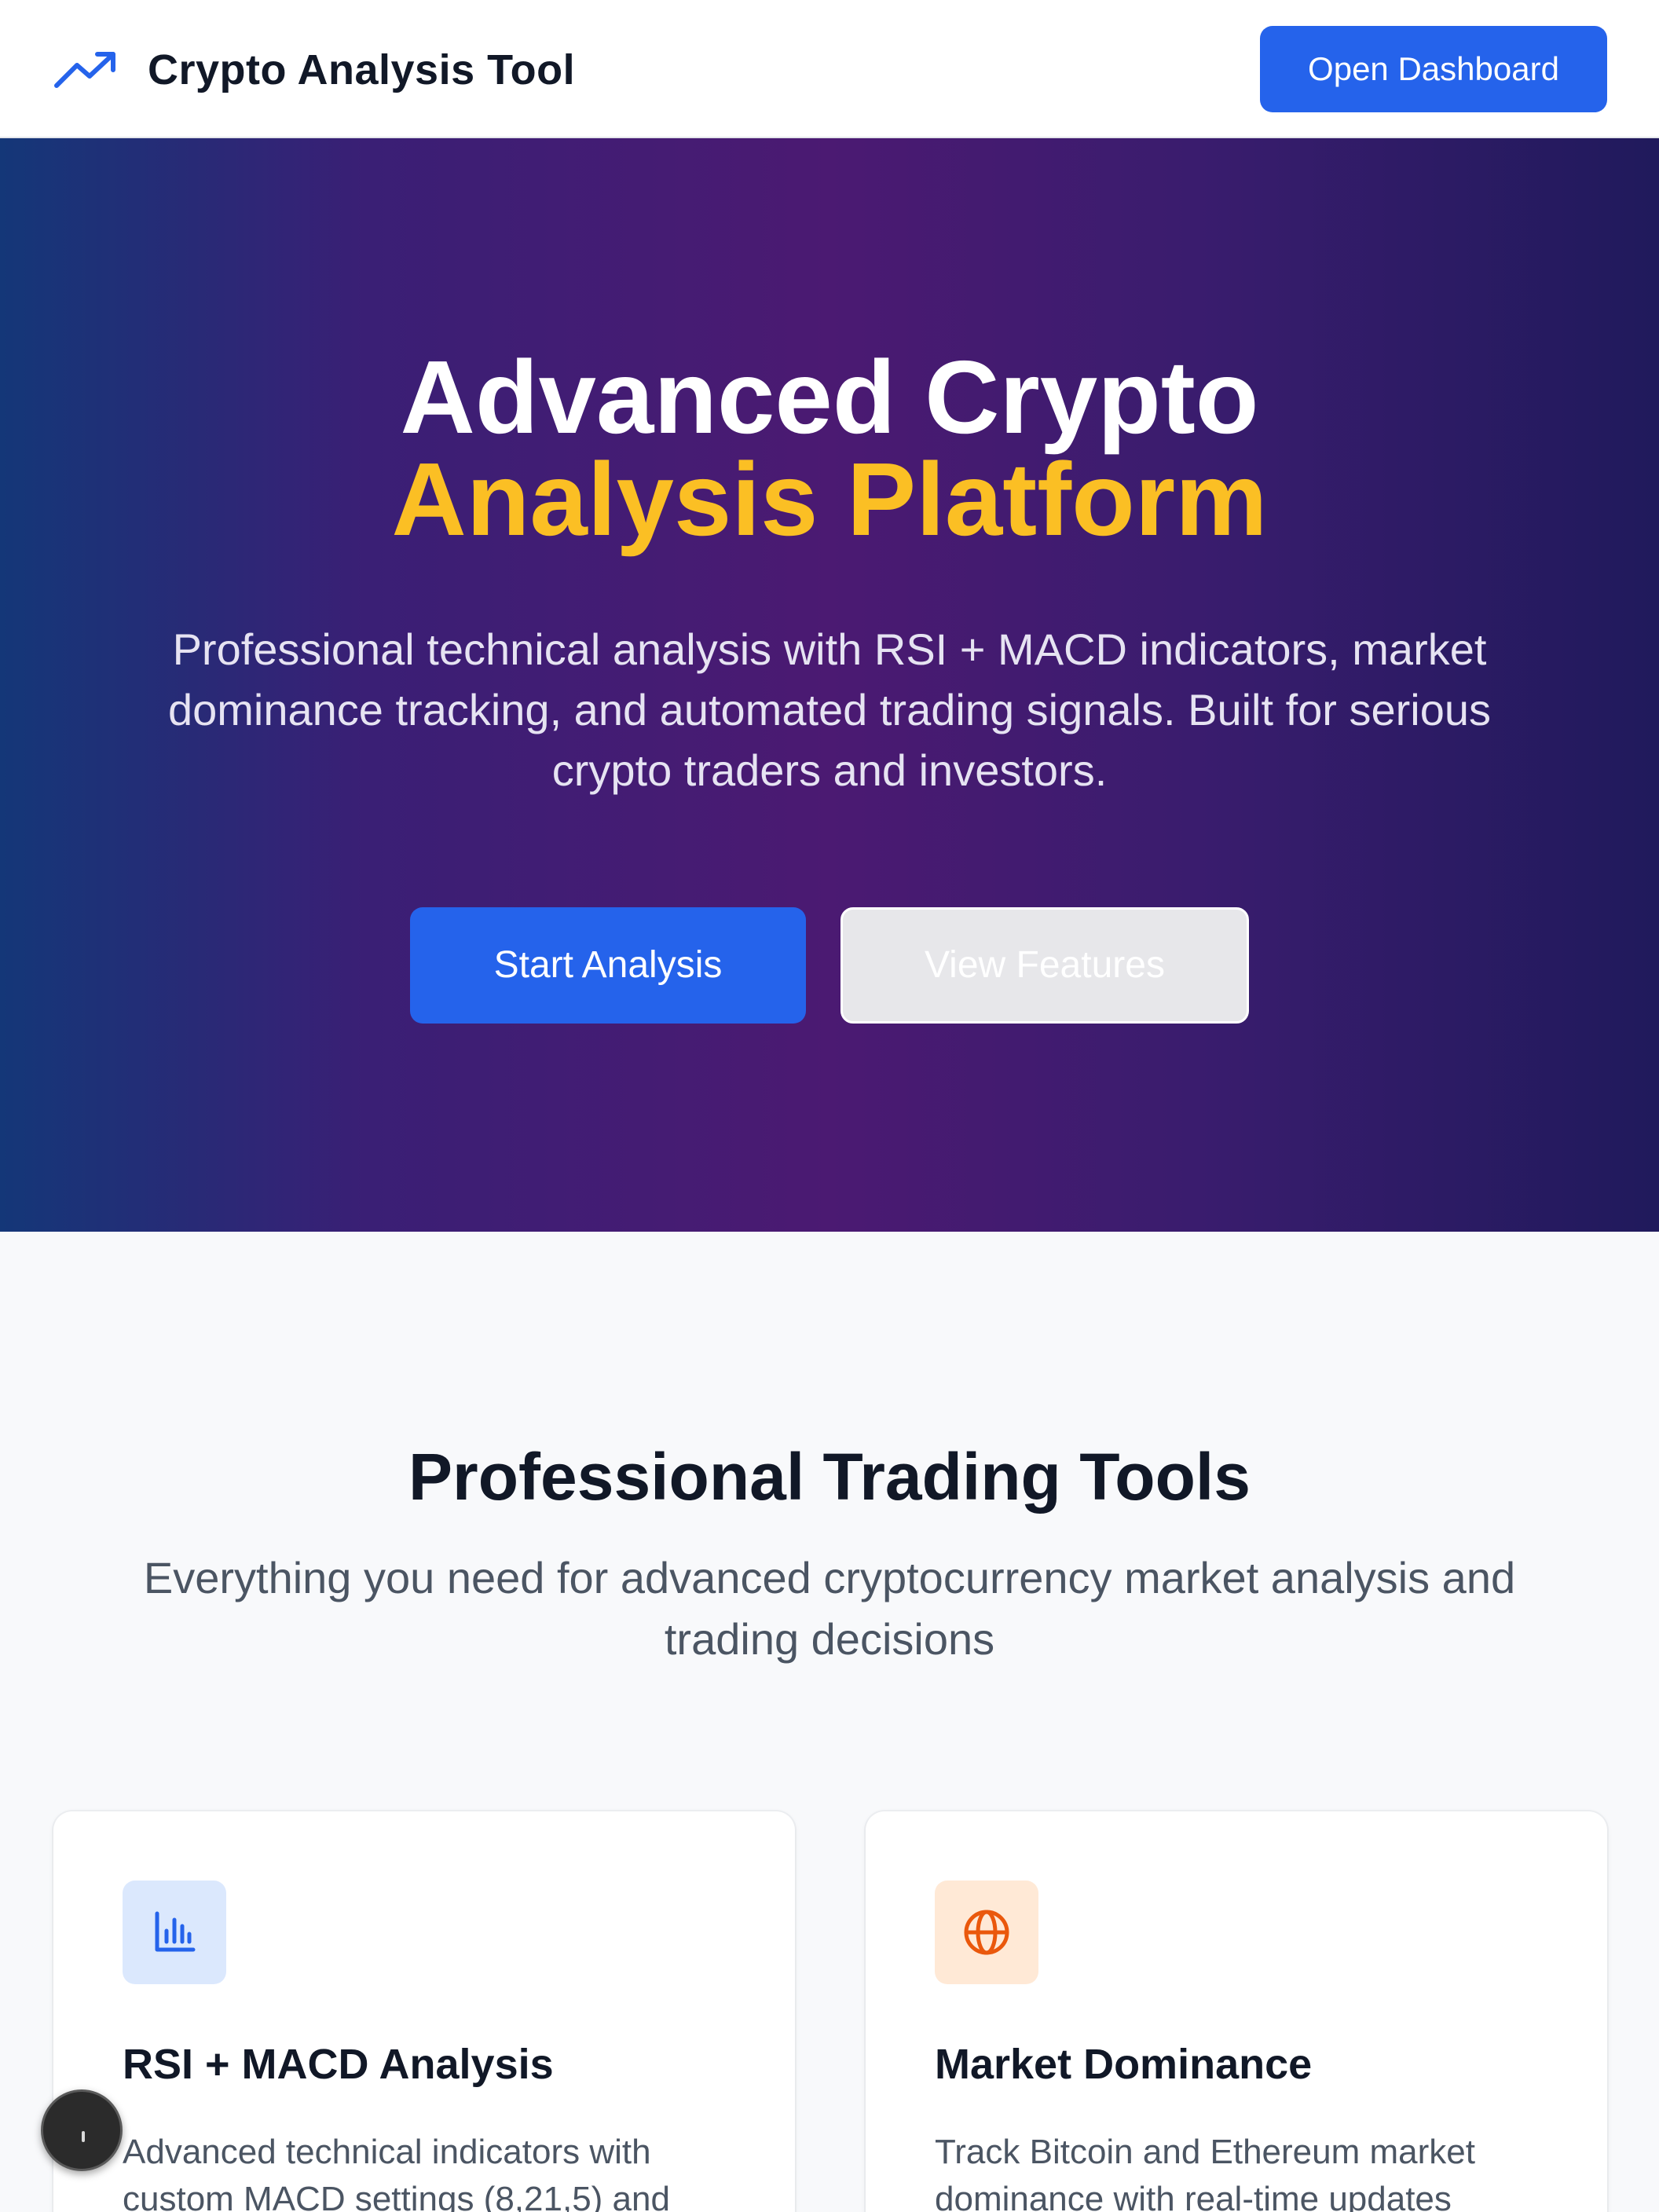 This screenshot has width=1659, height=2212. What do you see at coordinates (1044, 965) in the screenshot?
I see `view-features-button: View Features` at bounding box center [1044, 965].